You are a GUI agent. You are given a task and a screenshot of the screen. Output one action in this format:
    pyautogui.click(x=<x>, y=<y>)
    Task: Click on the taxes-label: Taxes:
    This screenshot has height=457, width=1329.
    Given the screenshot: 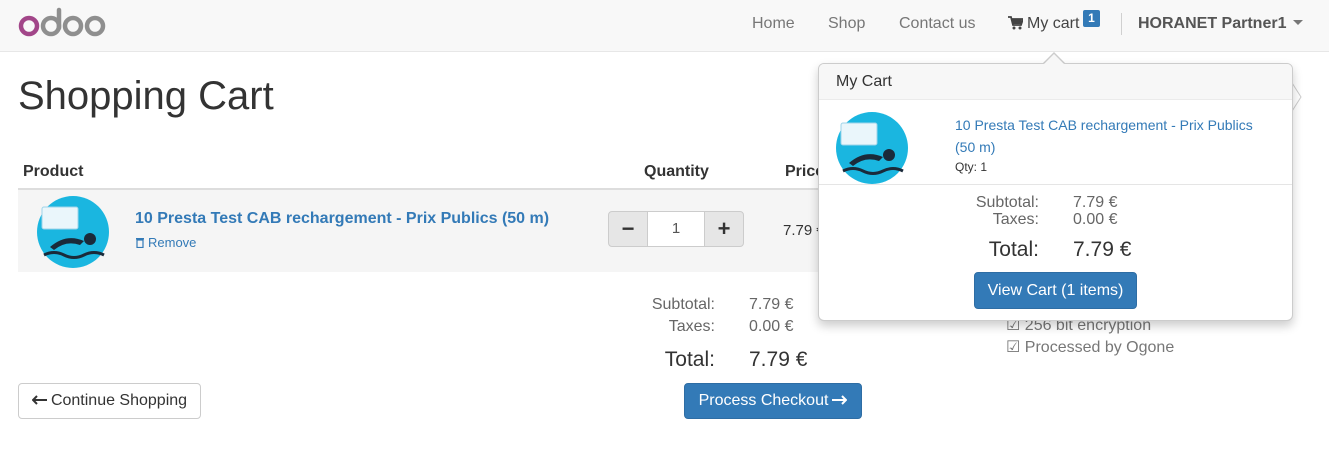 What is the action you would take?
    pyautogui.click(x=691, y=326)
    